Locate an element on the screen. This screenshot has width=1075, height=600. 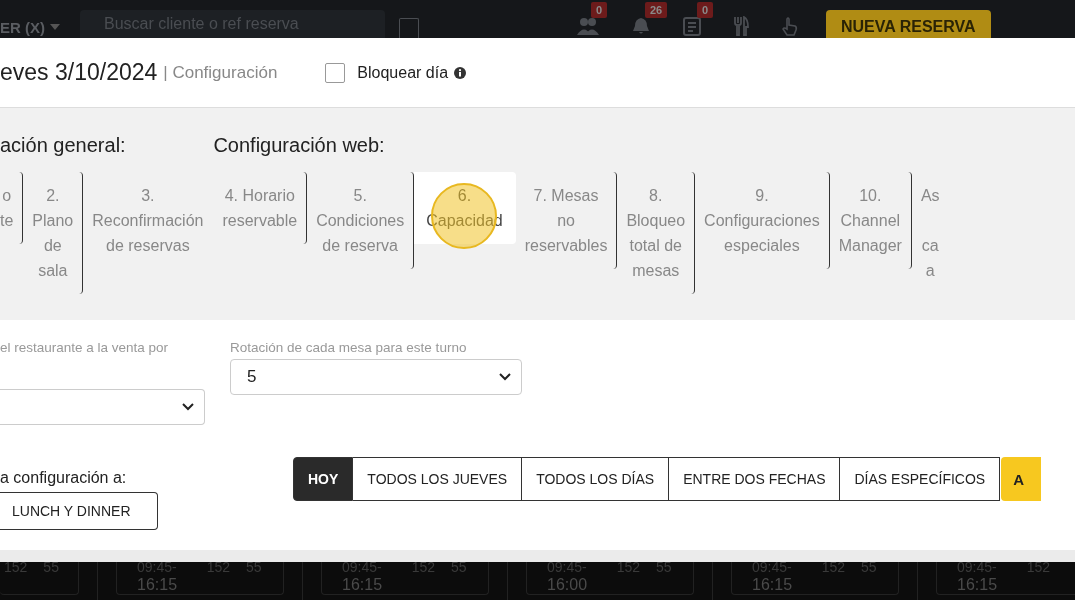
new-reservation-button: NUEVA RESERVA is located at coordinates (908, 24).